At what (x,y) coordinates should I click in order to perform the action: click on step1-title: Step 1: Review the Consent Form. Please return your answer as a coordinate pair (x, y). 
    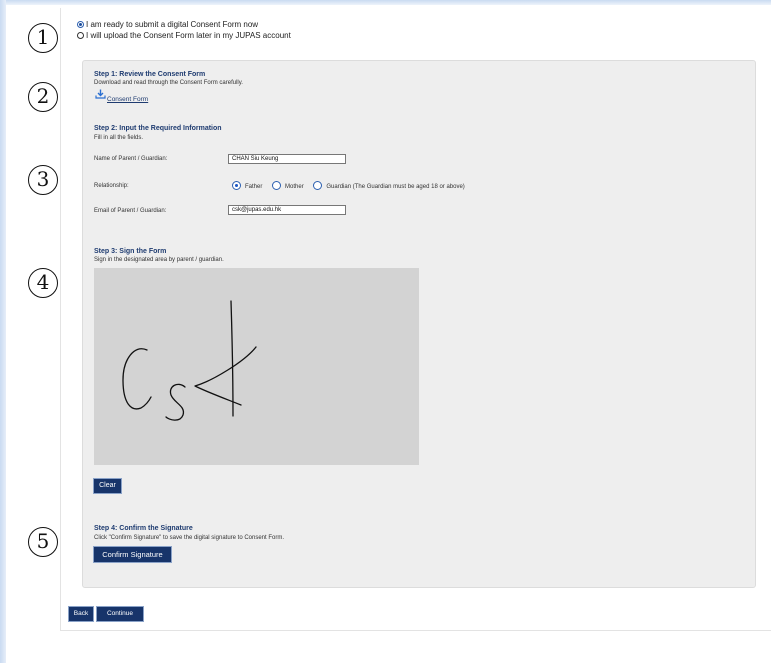
    Looking at the image, I should click on (150, 74).